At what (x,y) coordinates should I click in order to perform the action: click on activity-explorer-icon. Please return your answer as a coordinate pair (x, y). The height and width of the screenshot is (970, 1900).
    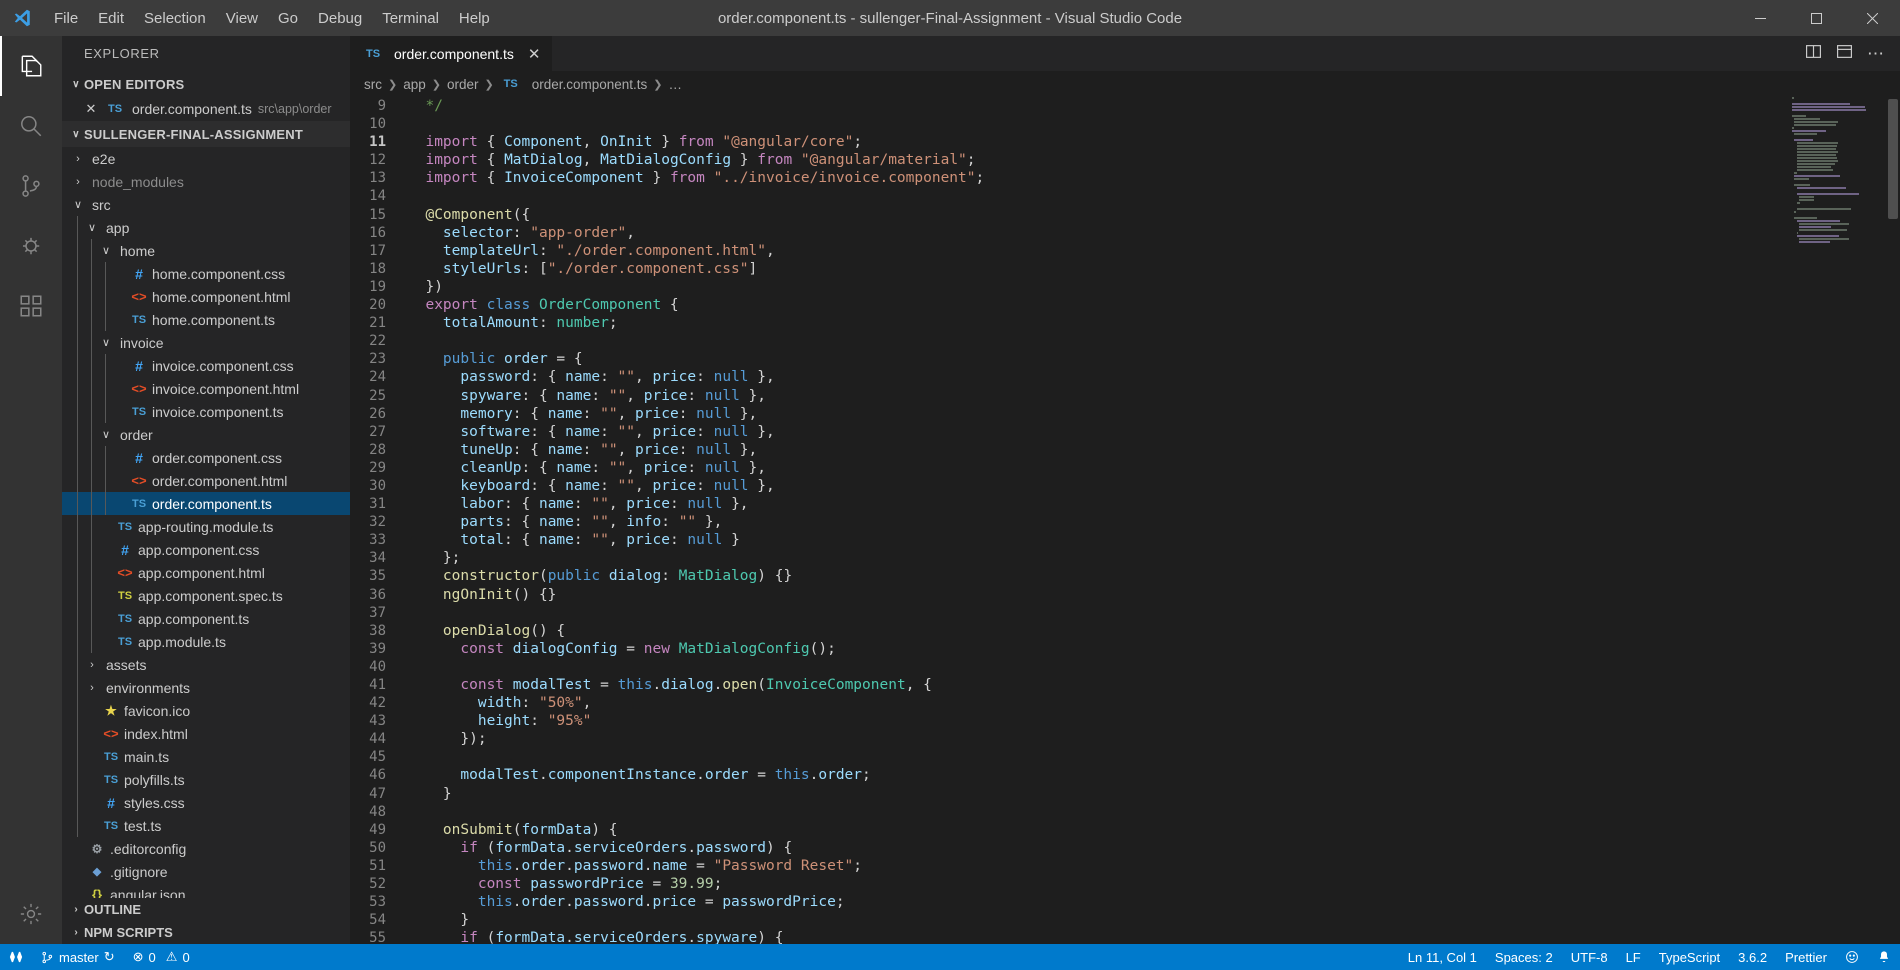
    Looking at the image, I should click on (31, 66).